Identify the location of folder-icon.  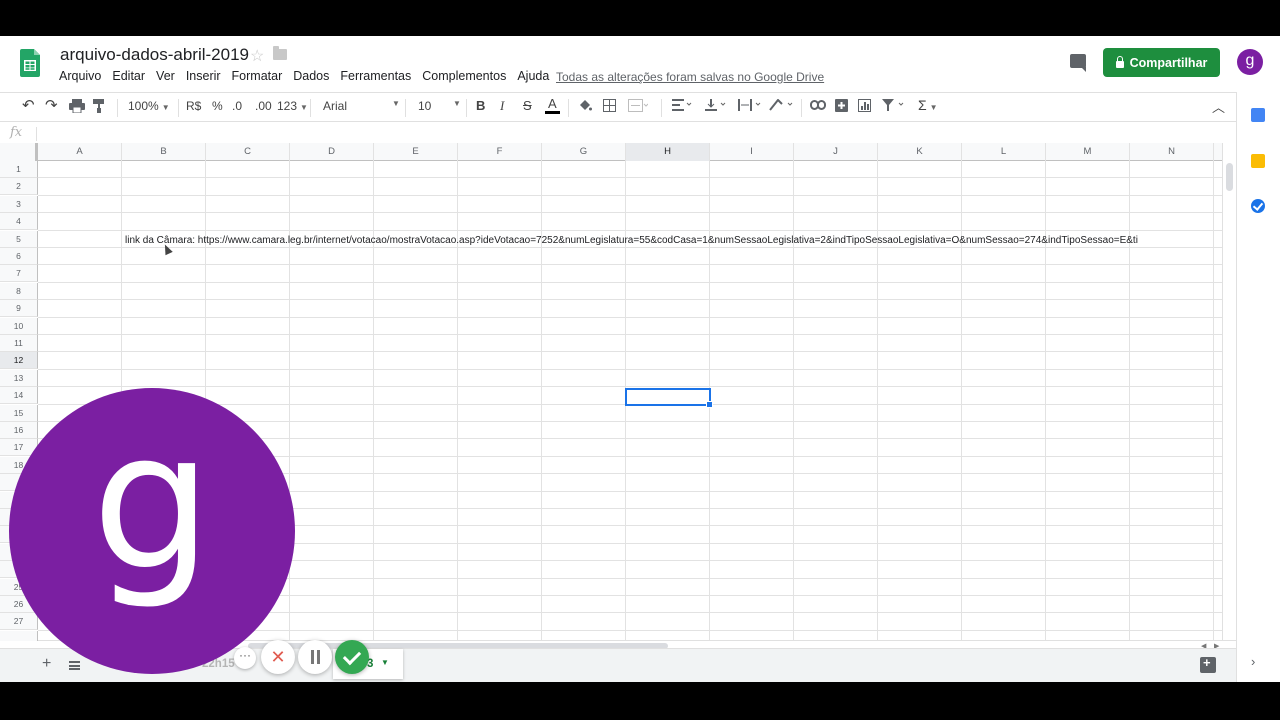
(280, 53).